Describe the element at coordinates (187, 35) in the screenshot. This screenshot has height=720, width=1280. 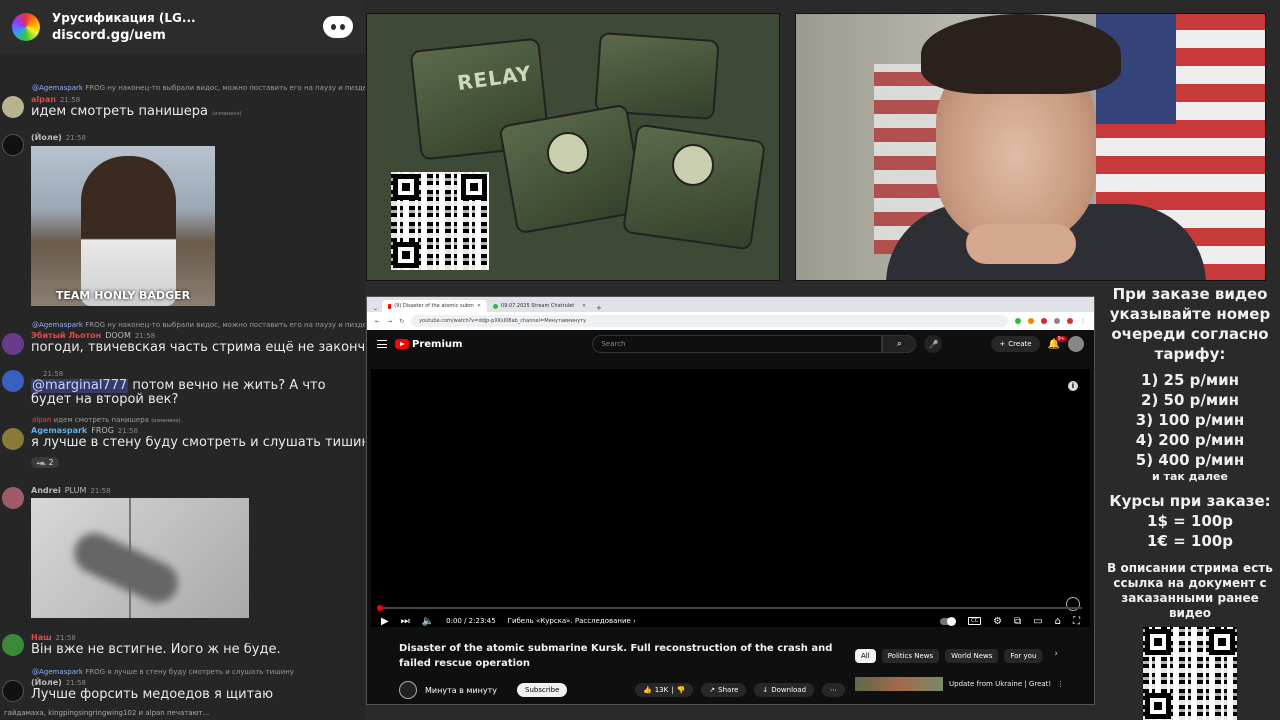
I see `server-invite-link: discord.gg/uem` at that location.